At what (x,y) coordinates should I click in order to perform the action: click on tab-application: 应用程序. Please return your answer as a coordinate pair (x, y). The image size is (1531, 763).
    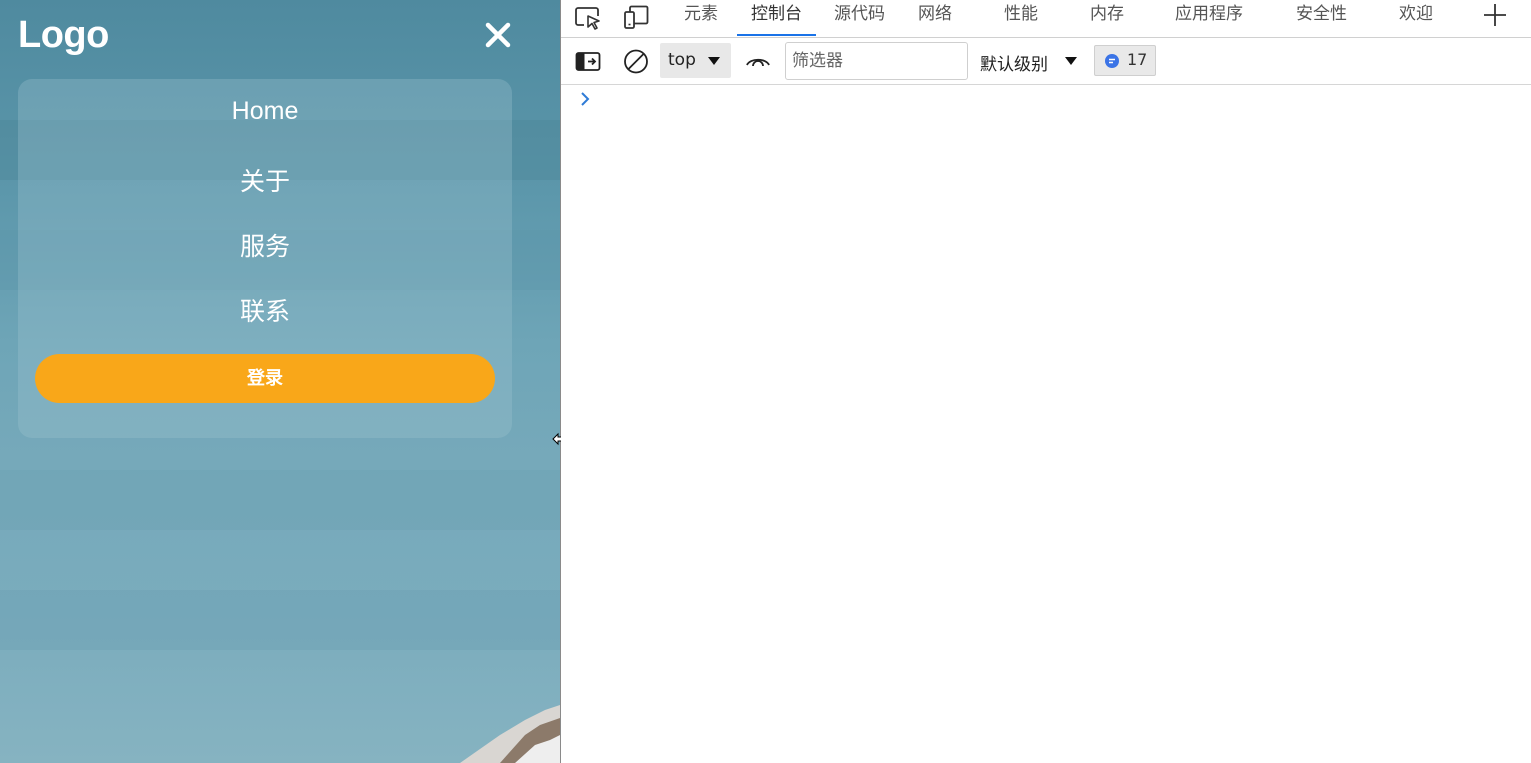
    Looking at the image, I should click on (1209, 19).